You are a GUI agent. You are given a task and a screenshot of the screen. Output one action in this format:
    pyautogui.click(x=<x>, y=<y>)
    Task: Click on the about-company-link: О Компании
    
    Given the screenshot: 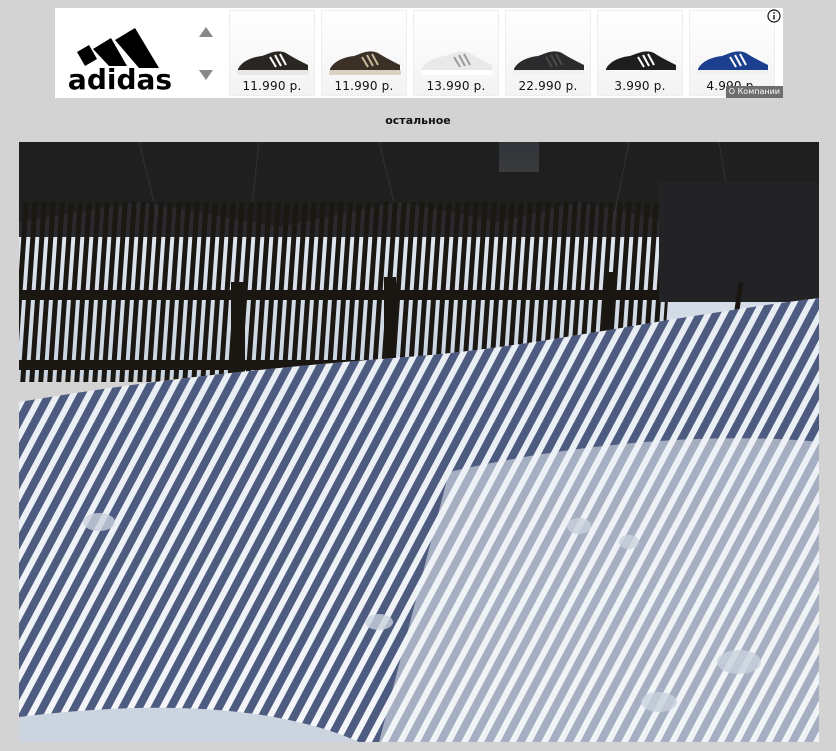 What is the action you would take?
    pyautogui.click(x=754, y=92)
    